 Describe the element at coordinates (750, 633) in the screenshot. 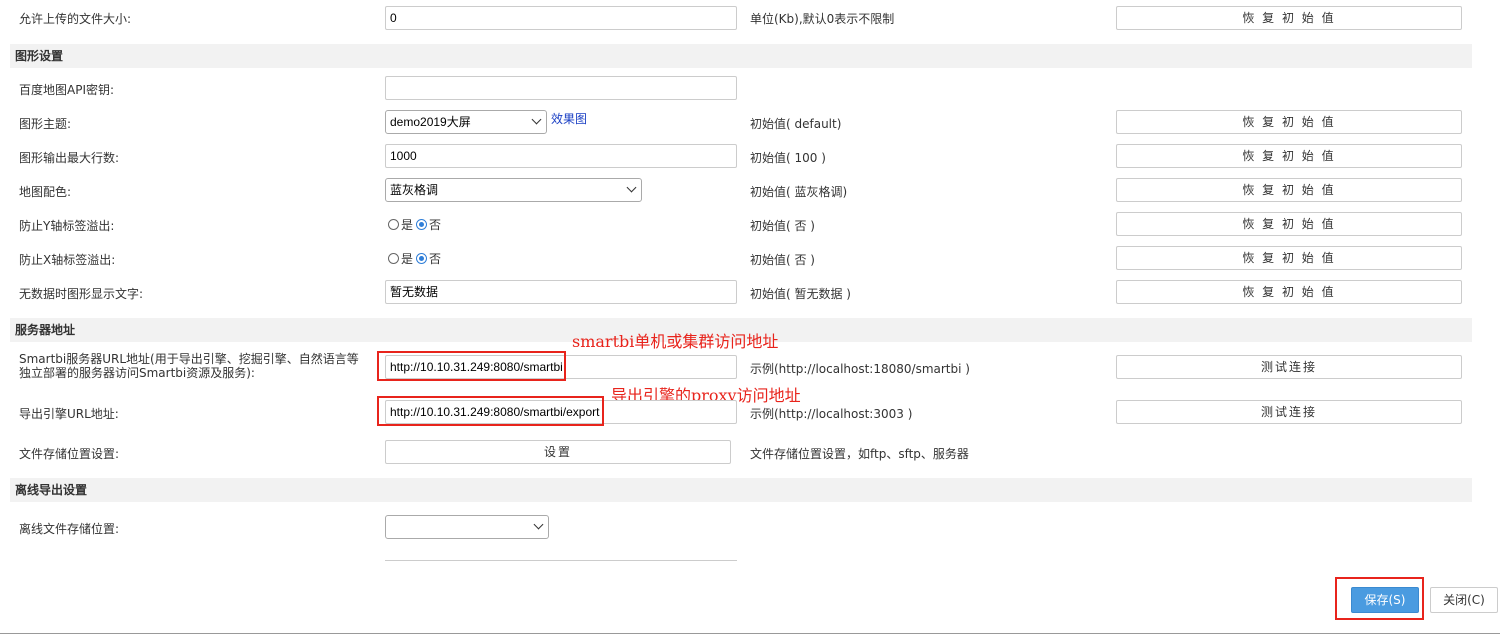

I see `bottom-border` at that location.